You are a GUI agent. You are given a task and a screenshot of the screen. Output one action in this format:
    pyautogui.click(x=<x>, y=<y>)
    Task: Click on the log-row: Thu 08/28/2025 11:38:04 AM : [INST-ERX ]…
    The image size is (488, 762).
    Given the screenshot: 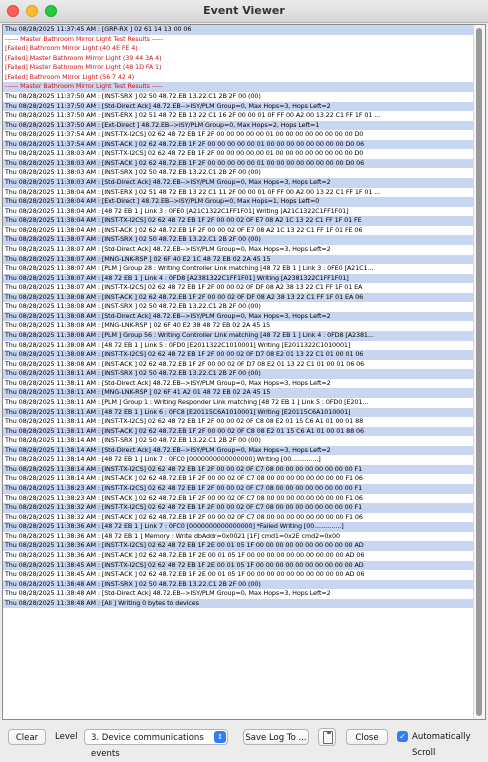 What is the action you would take?
    pyautogui.click(x=239, y=192)
    